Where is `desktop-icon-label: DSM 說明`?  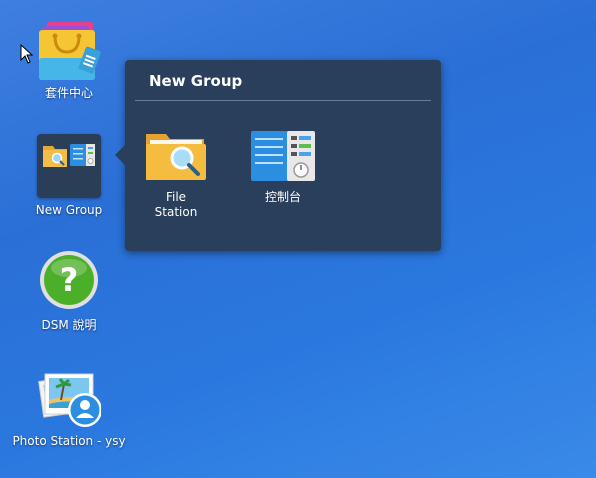
desktop-icon-label: DSM 說明 is located at coordinates (69, 325).